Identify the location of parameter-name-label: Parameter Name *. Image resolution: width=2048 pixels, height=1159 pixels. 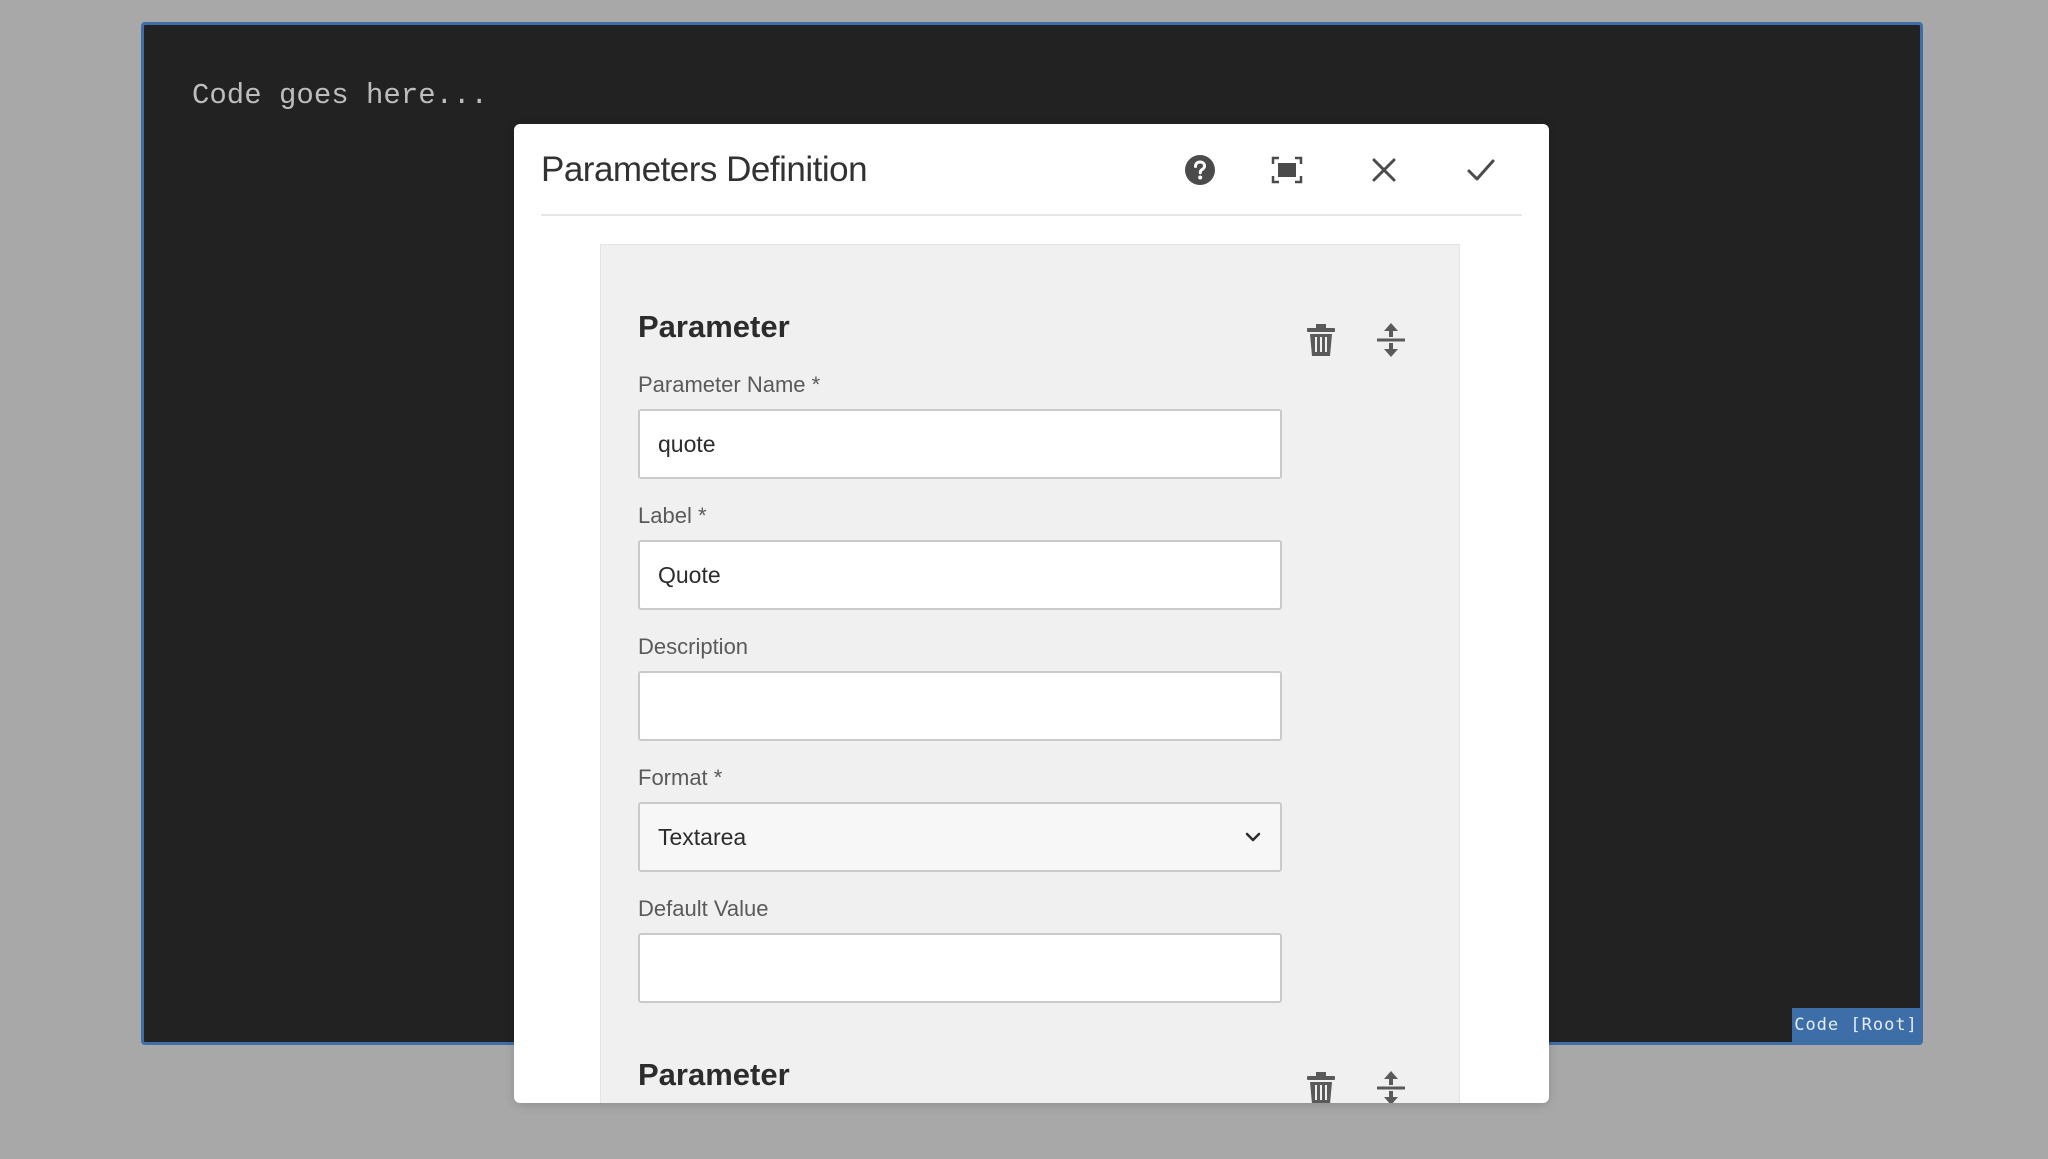
(729, 384).